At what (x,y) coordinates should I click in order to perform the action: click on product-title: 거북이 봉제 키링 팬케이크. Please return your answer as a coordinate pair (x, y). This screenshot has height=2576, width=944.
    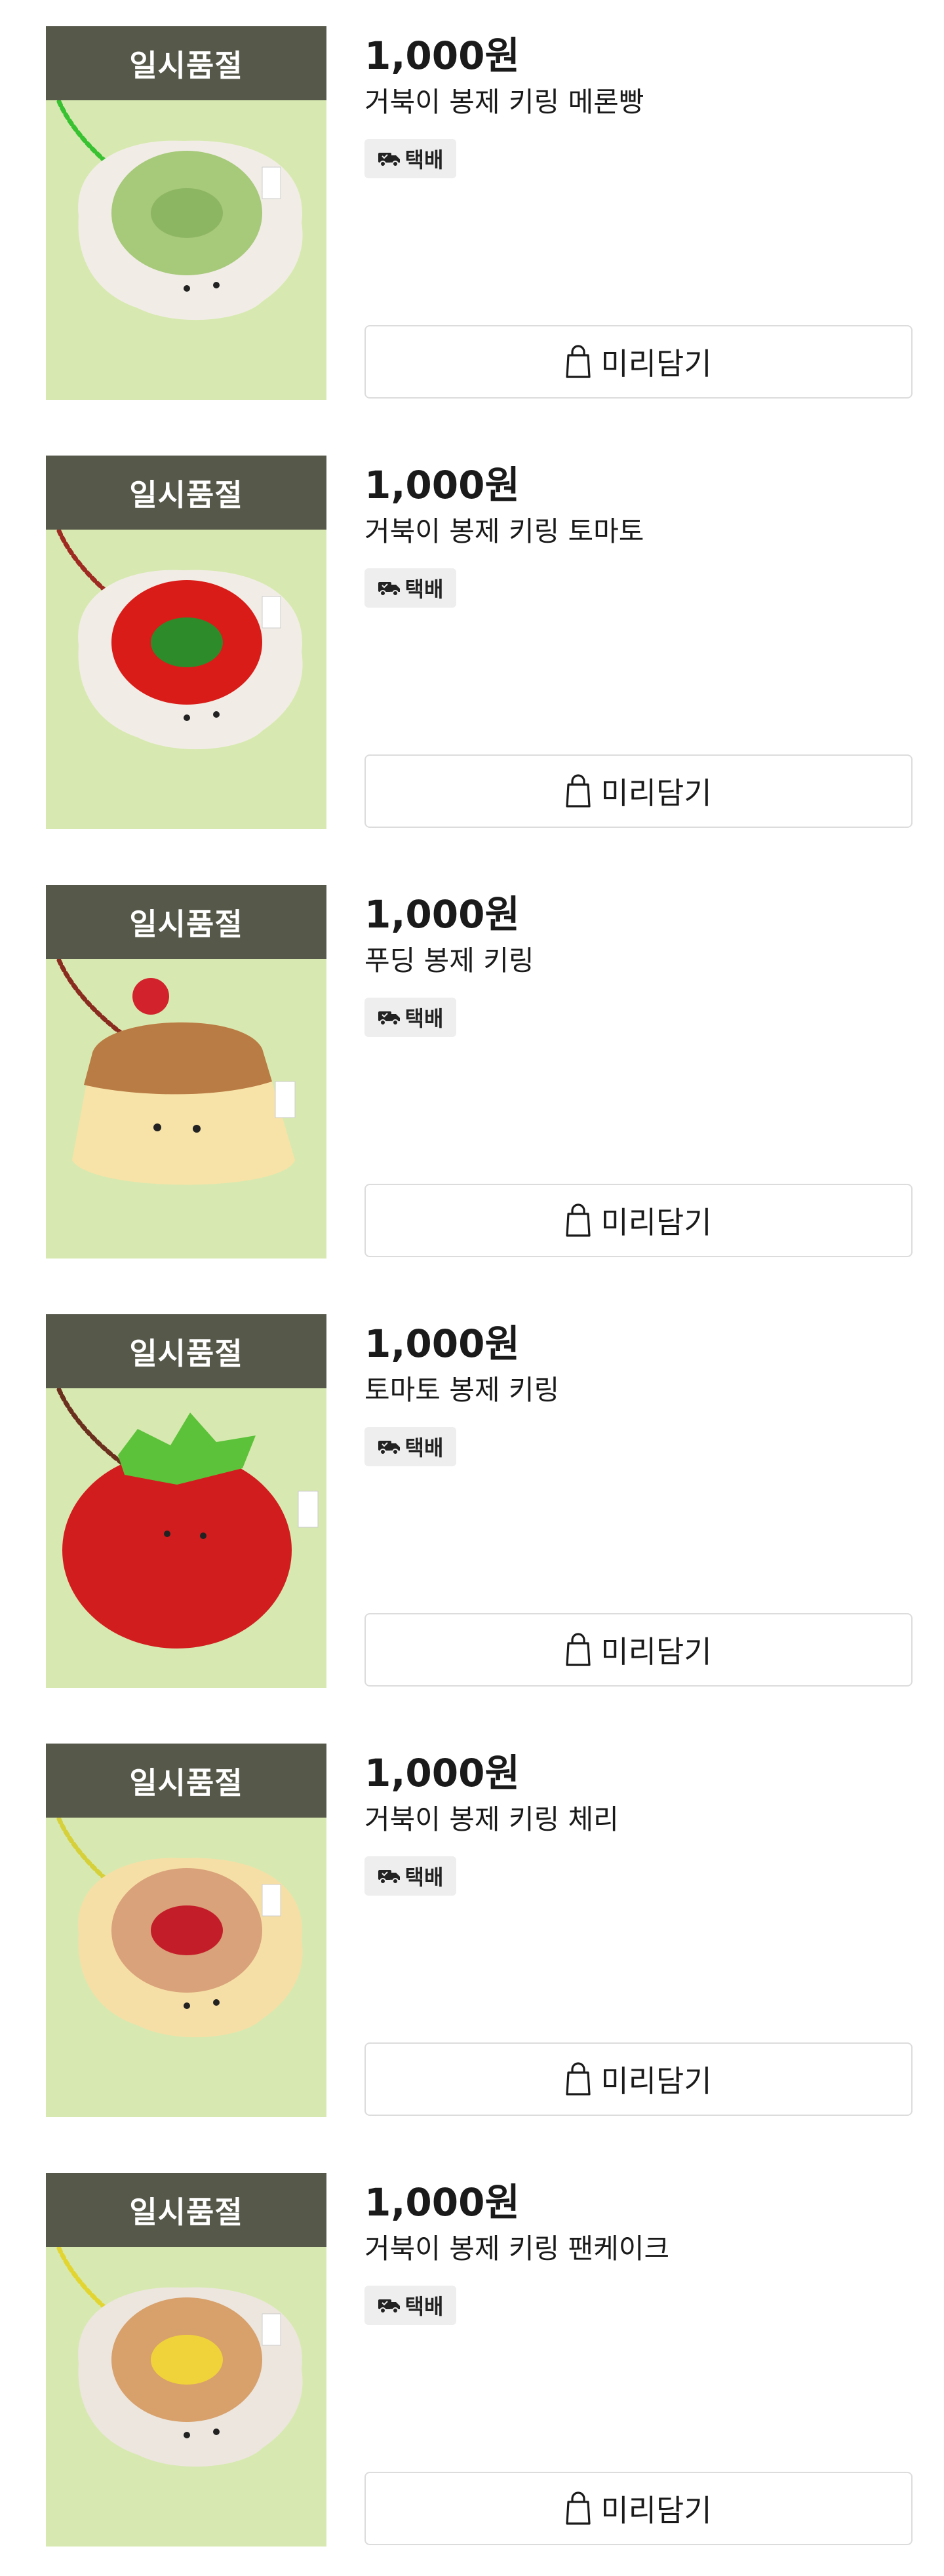
    Looking at the image, I should click on (516, 2247).